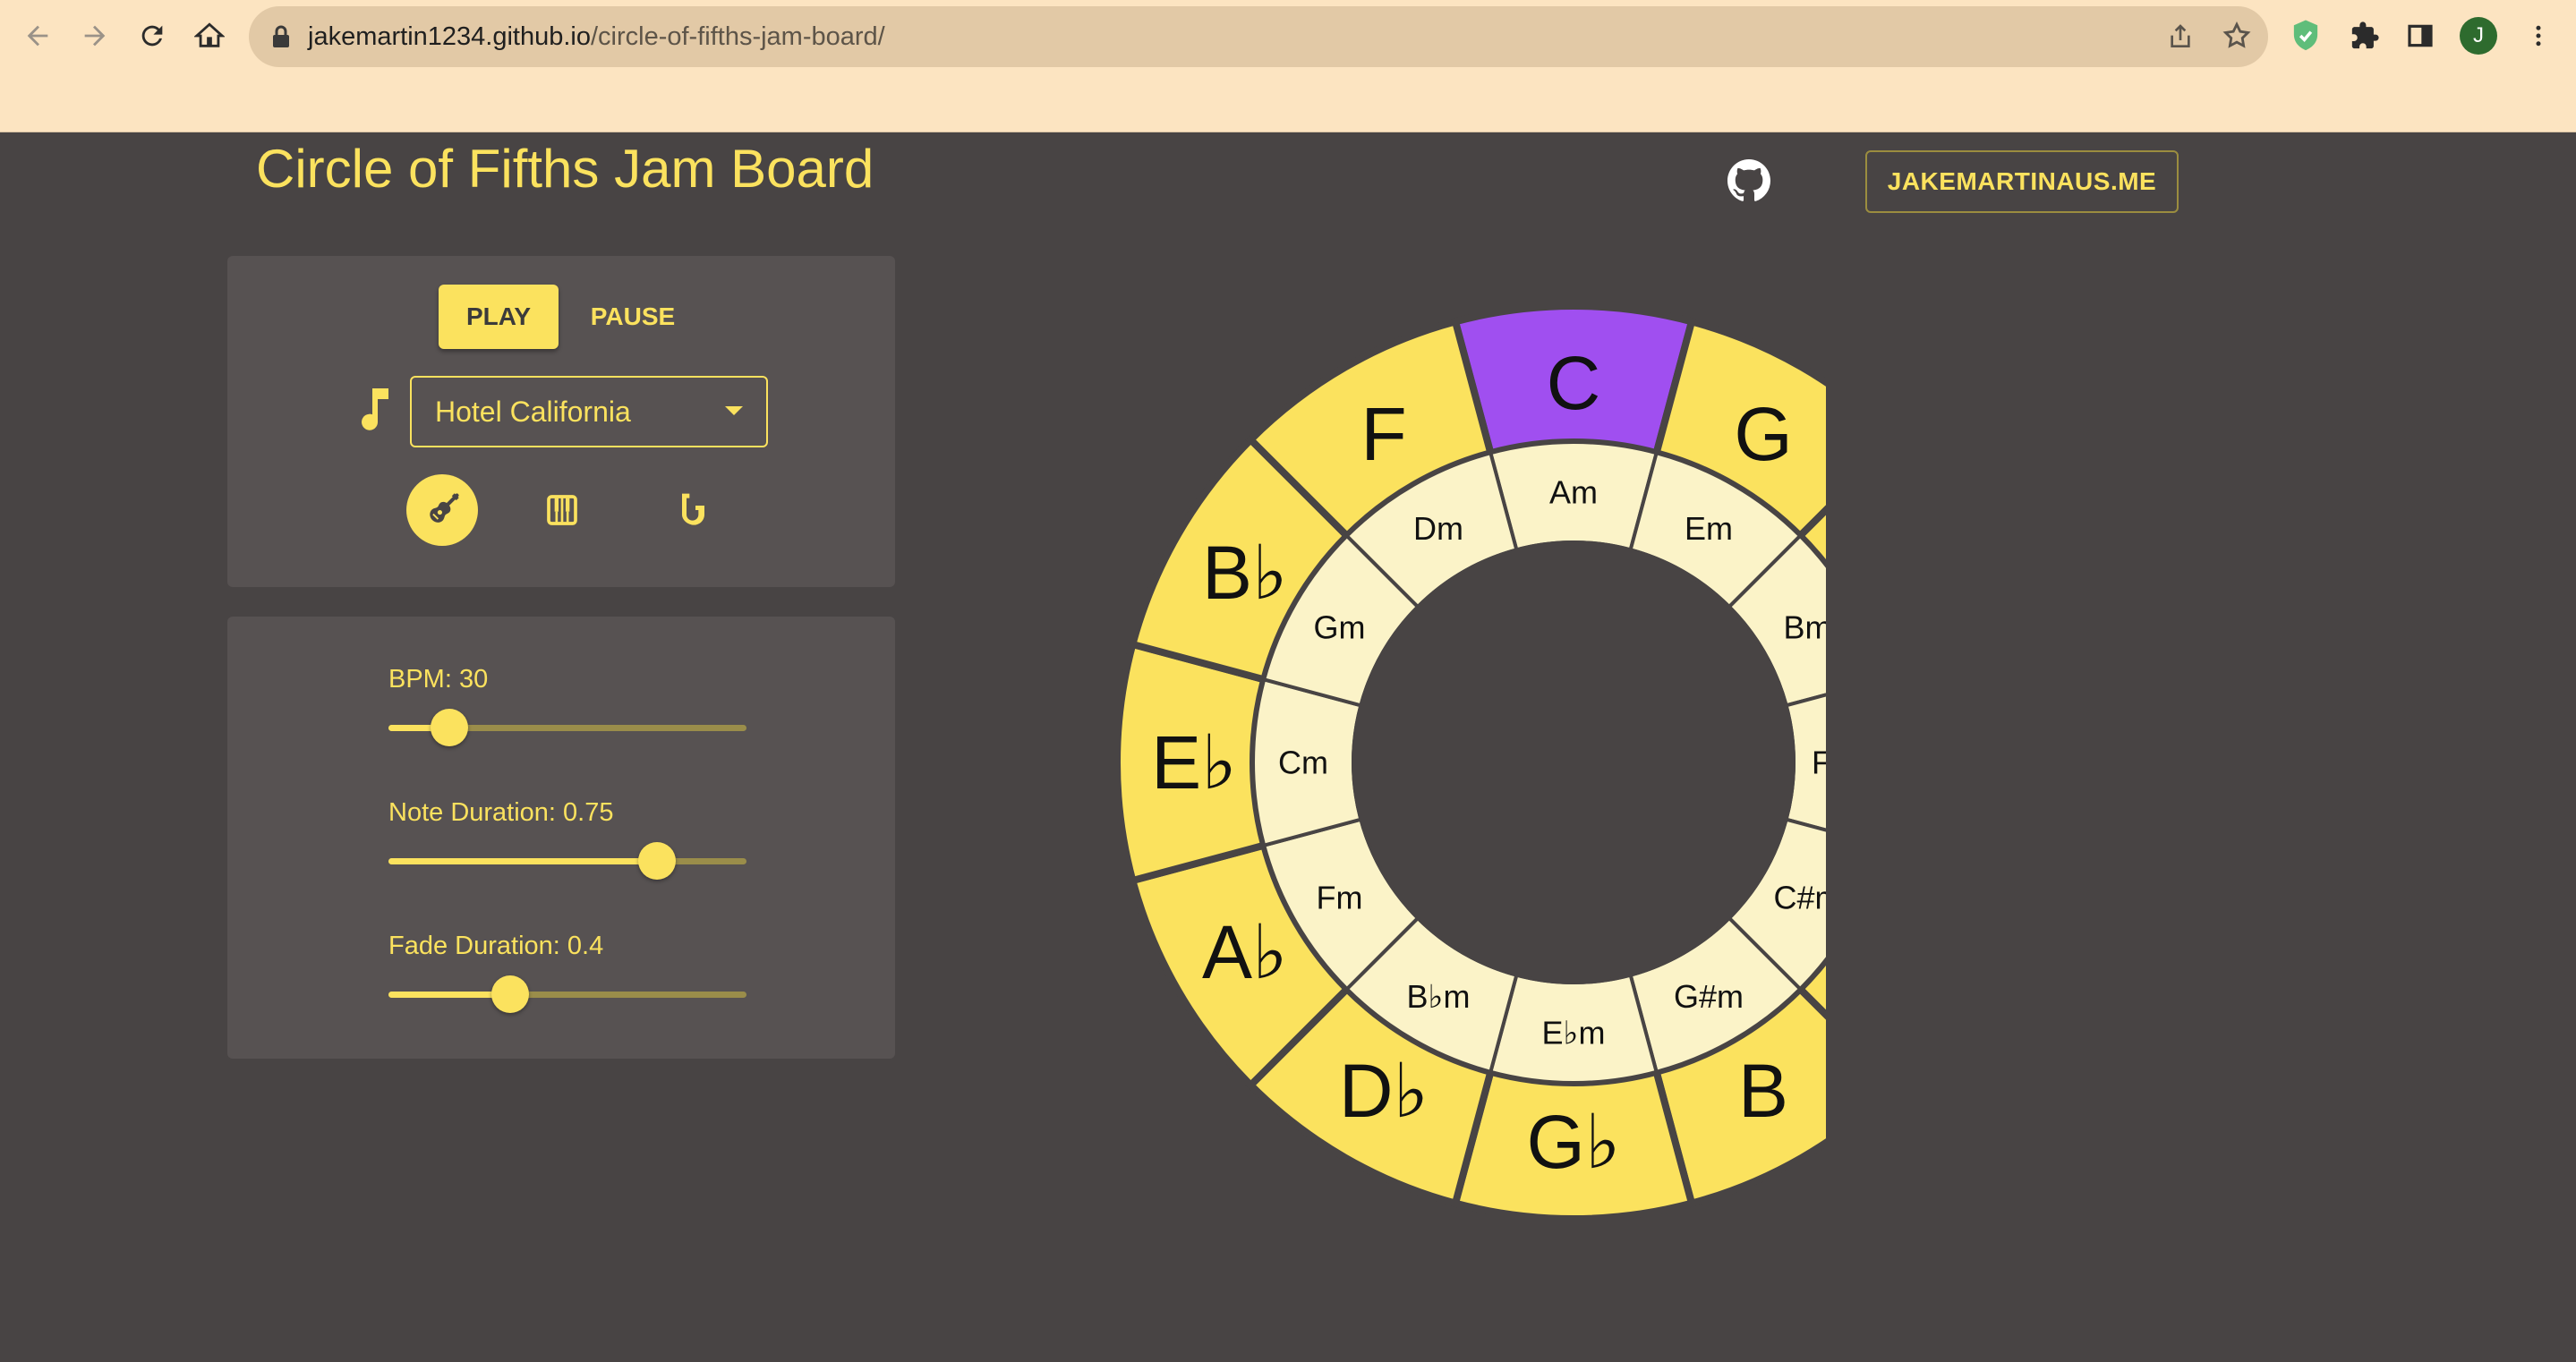 The width and height of the screenshot is (2576, 1362). I want to click on minor-key-label: Cm, so click(1303, 763).